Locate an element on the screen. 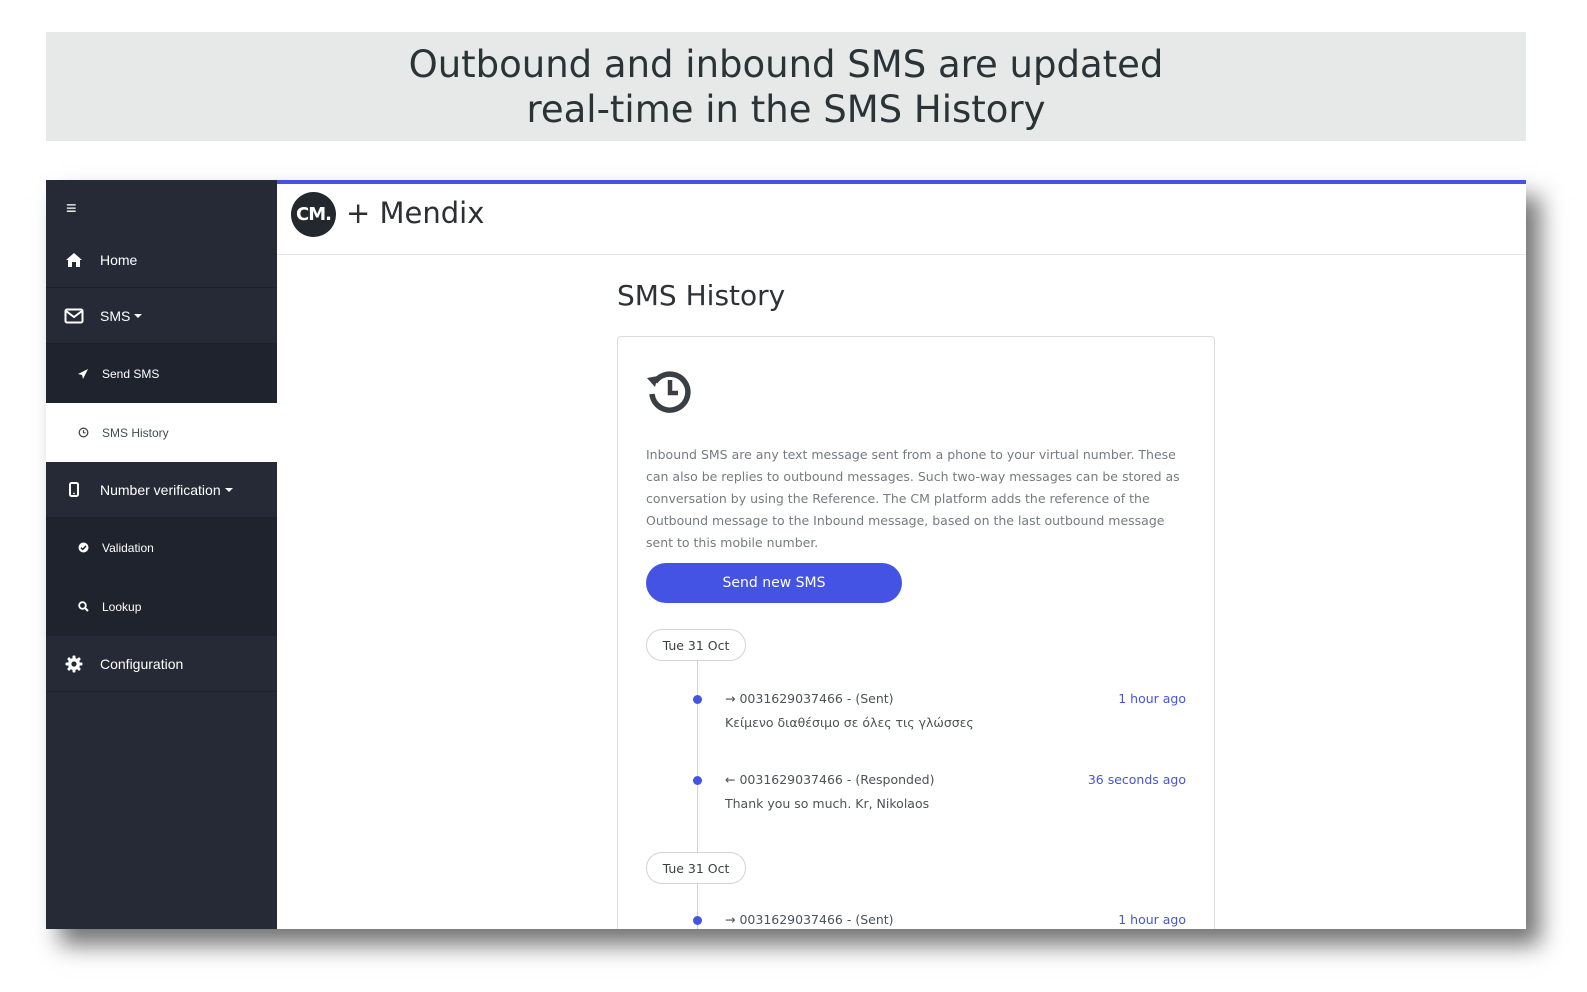 The width and height of the screenshot is (1587, 992). sms-entry-number: 0031629037466 - (Responded) is located at coordinates (837, 779).